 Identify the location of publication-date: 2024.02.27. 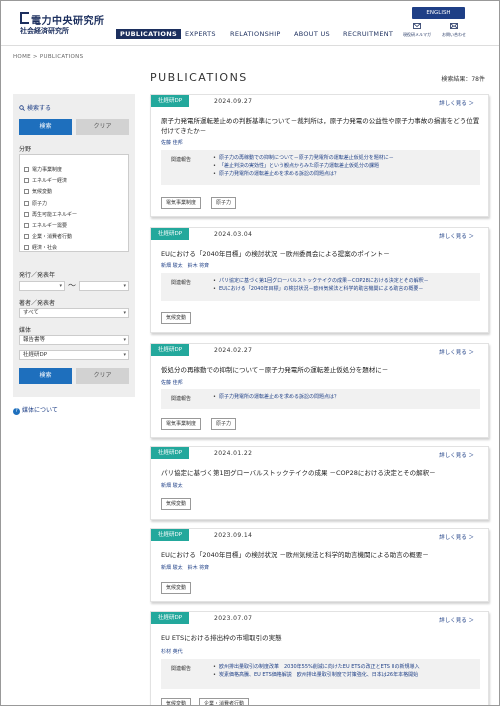
(233, 350).